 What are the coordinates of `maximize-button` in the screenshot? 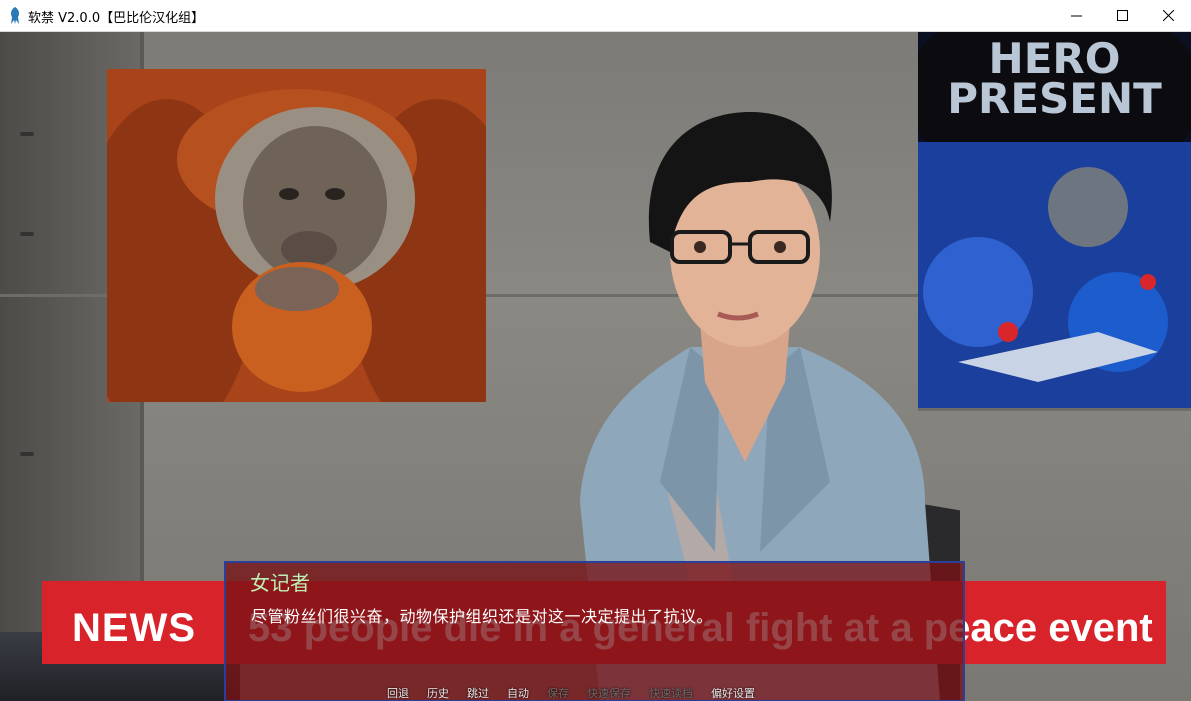 It's located at (1122, 15).